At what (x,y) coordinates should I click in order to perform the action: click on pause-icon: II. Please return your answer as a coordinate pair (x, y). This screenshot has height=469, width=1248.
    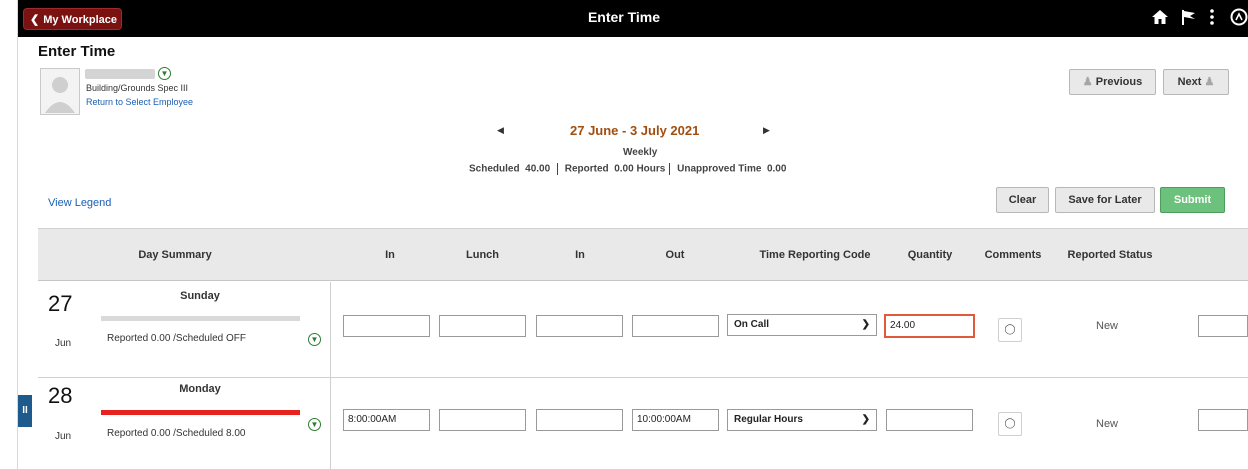
    Looking at the image, I should click on (25, 411).